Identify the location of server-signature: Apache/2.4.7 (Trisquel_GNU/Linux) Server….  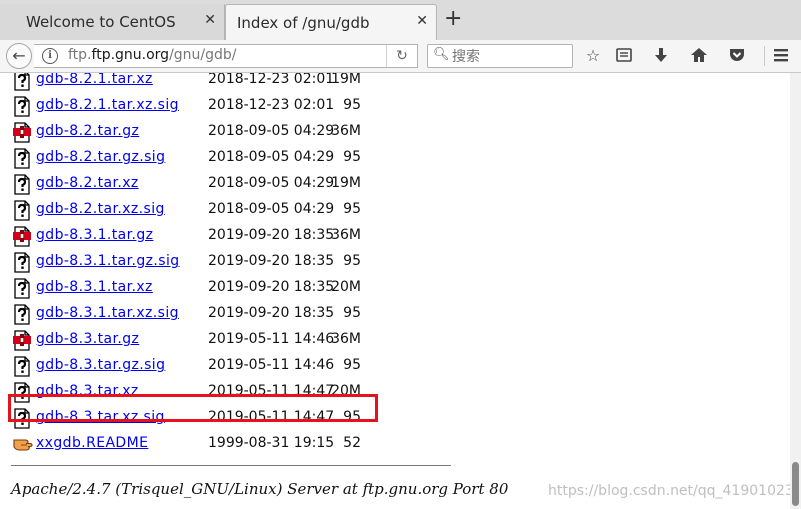
(260, 489).